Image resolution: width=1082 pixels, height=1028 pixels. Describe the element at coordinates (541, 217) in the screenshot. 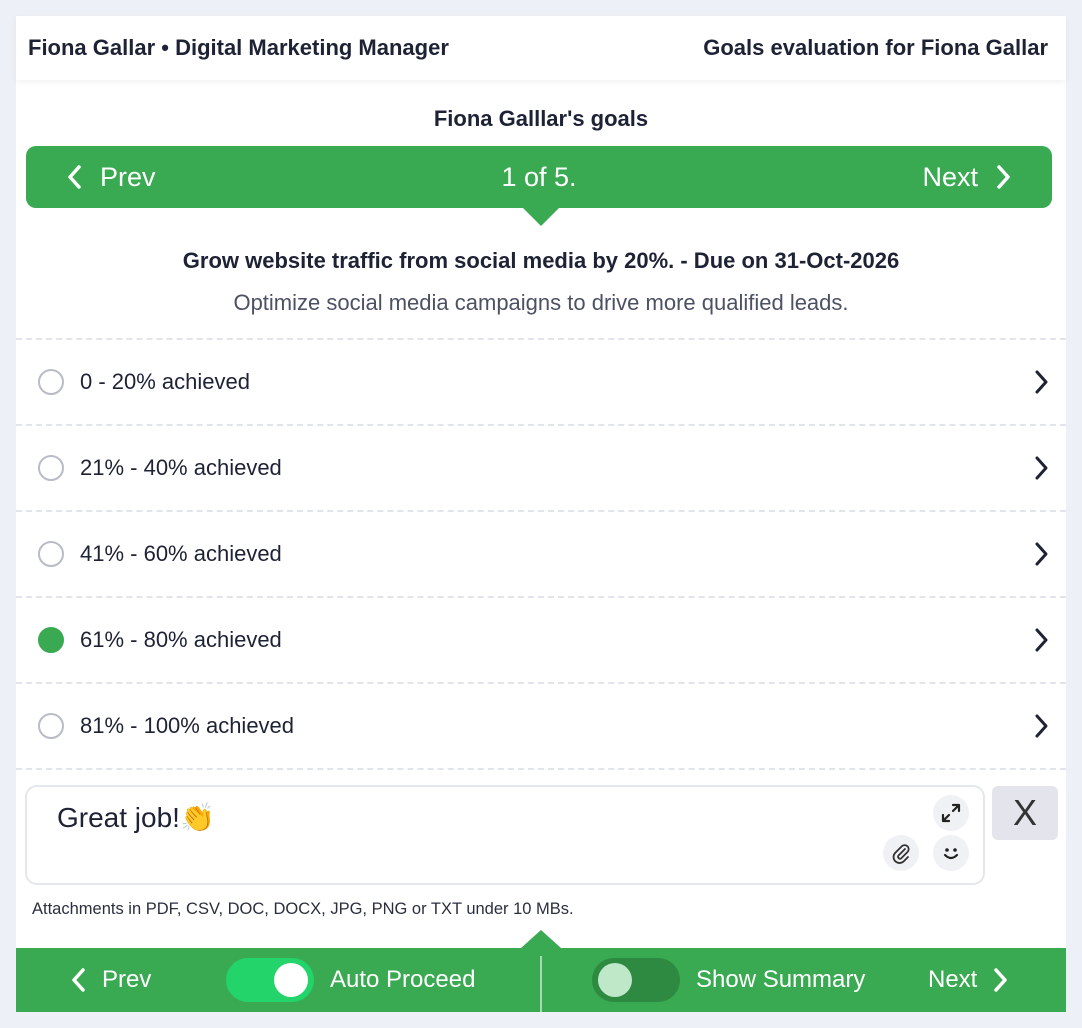

I see `nav-pointer` at that location.